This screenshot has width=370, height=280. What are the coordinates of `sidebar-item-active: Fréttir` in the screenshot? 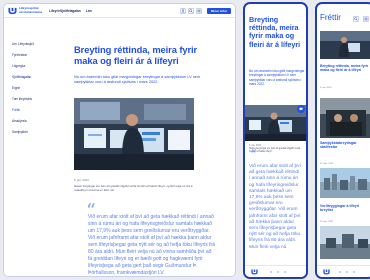 It's located at (29, 110).